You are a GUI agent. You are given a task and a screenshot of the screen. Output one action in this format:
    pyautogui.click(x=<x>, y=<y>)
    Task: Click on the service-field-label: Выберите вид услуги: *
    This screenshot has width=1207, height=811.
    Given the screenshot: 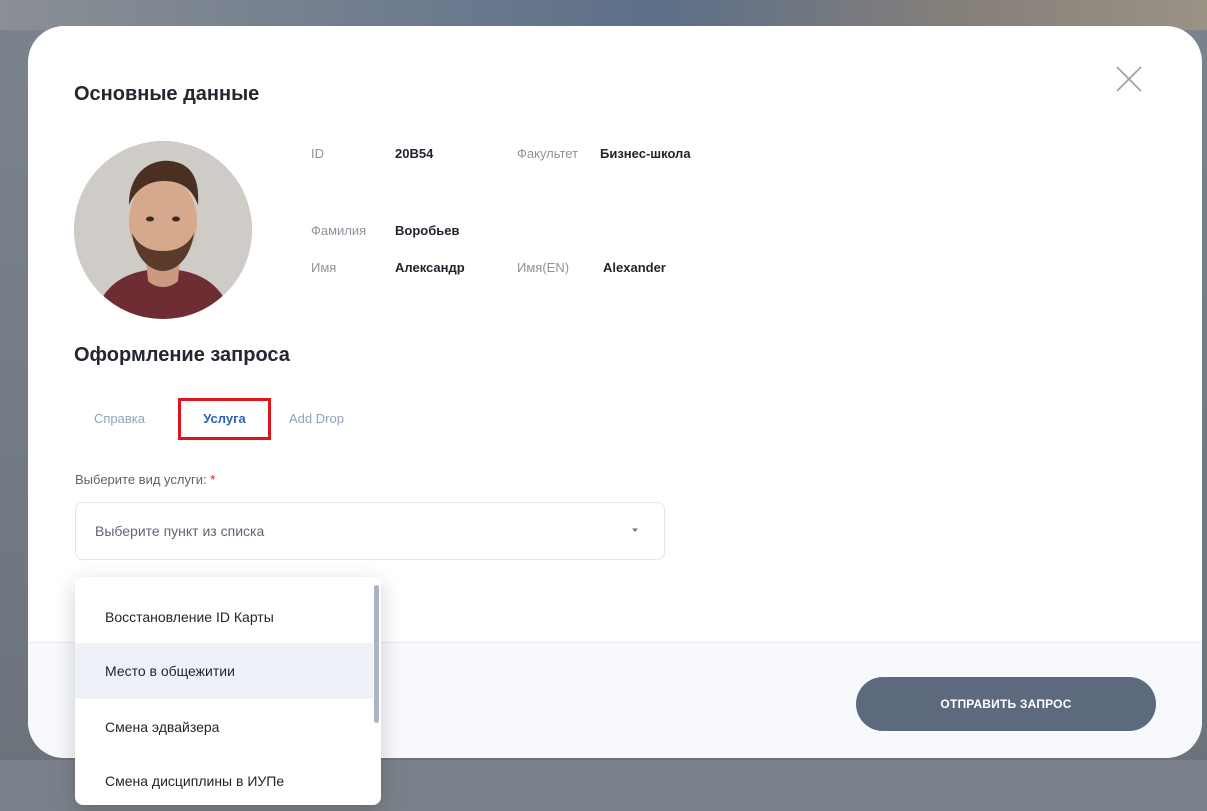 What is the action you would take?
    pyautogui.click(x=145, y=479)
    